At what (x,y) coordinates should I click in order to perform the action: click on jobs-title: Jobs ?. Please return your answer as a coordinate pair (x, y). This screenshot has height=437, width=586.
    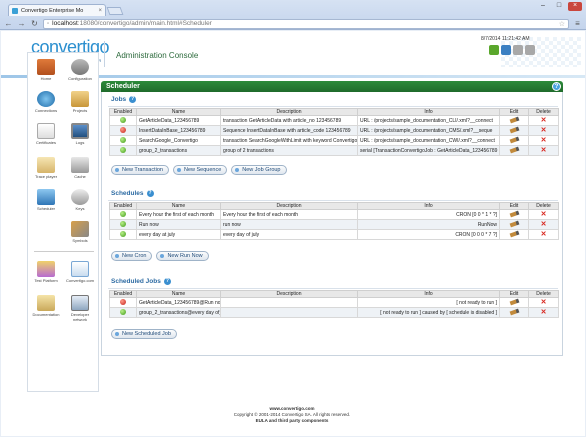
    Looking at the image, I should click on (124, 99).